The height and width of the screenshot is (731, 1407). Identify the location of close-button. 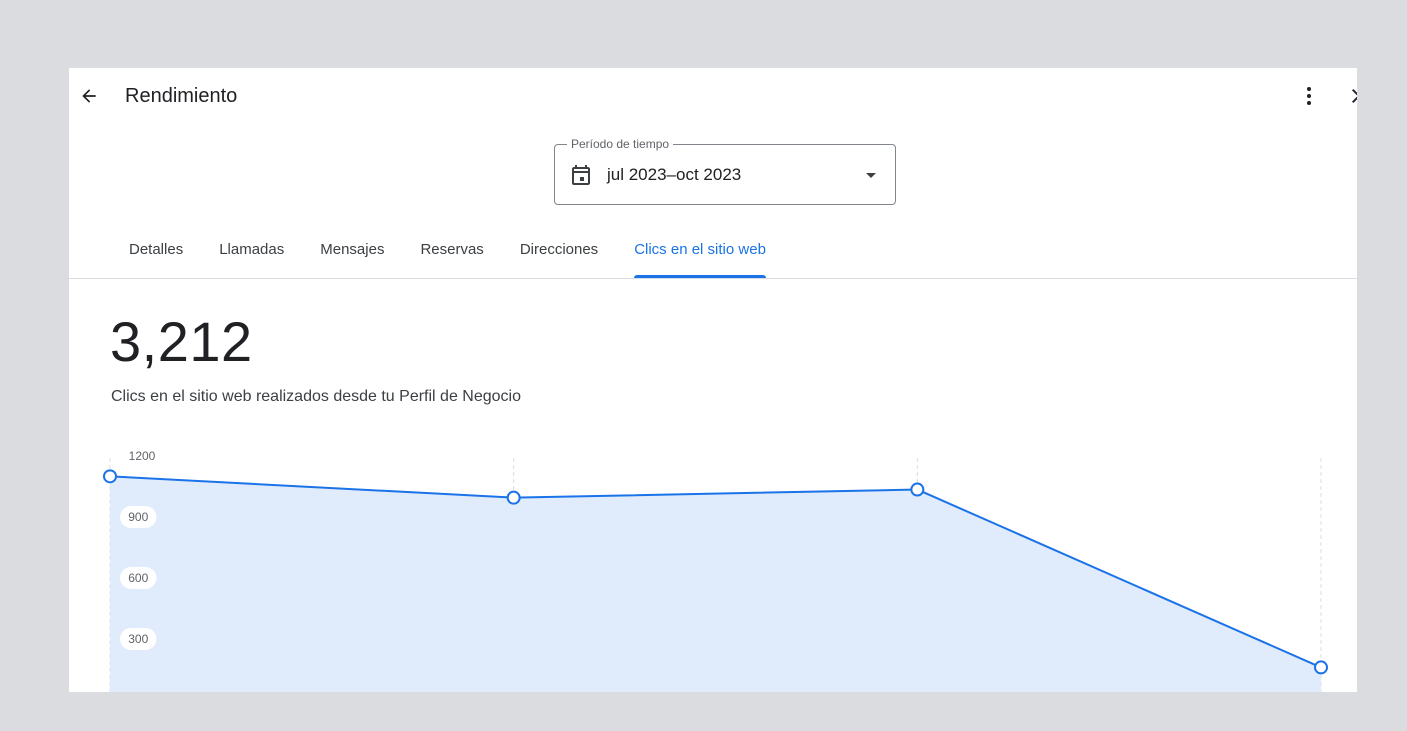
(1352, 96).